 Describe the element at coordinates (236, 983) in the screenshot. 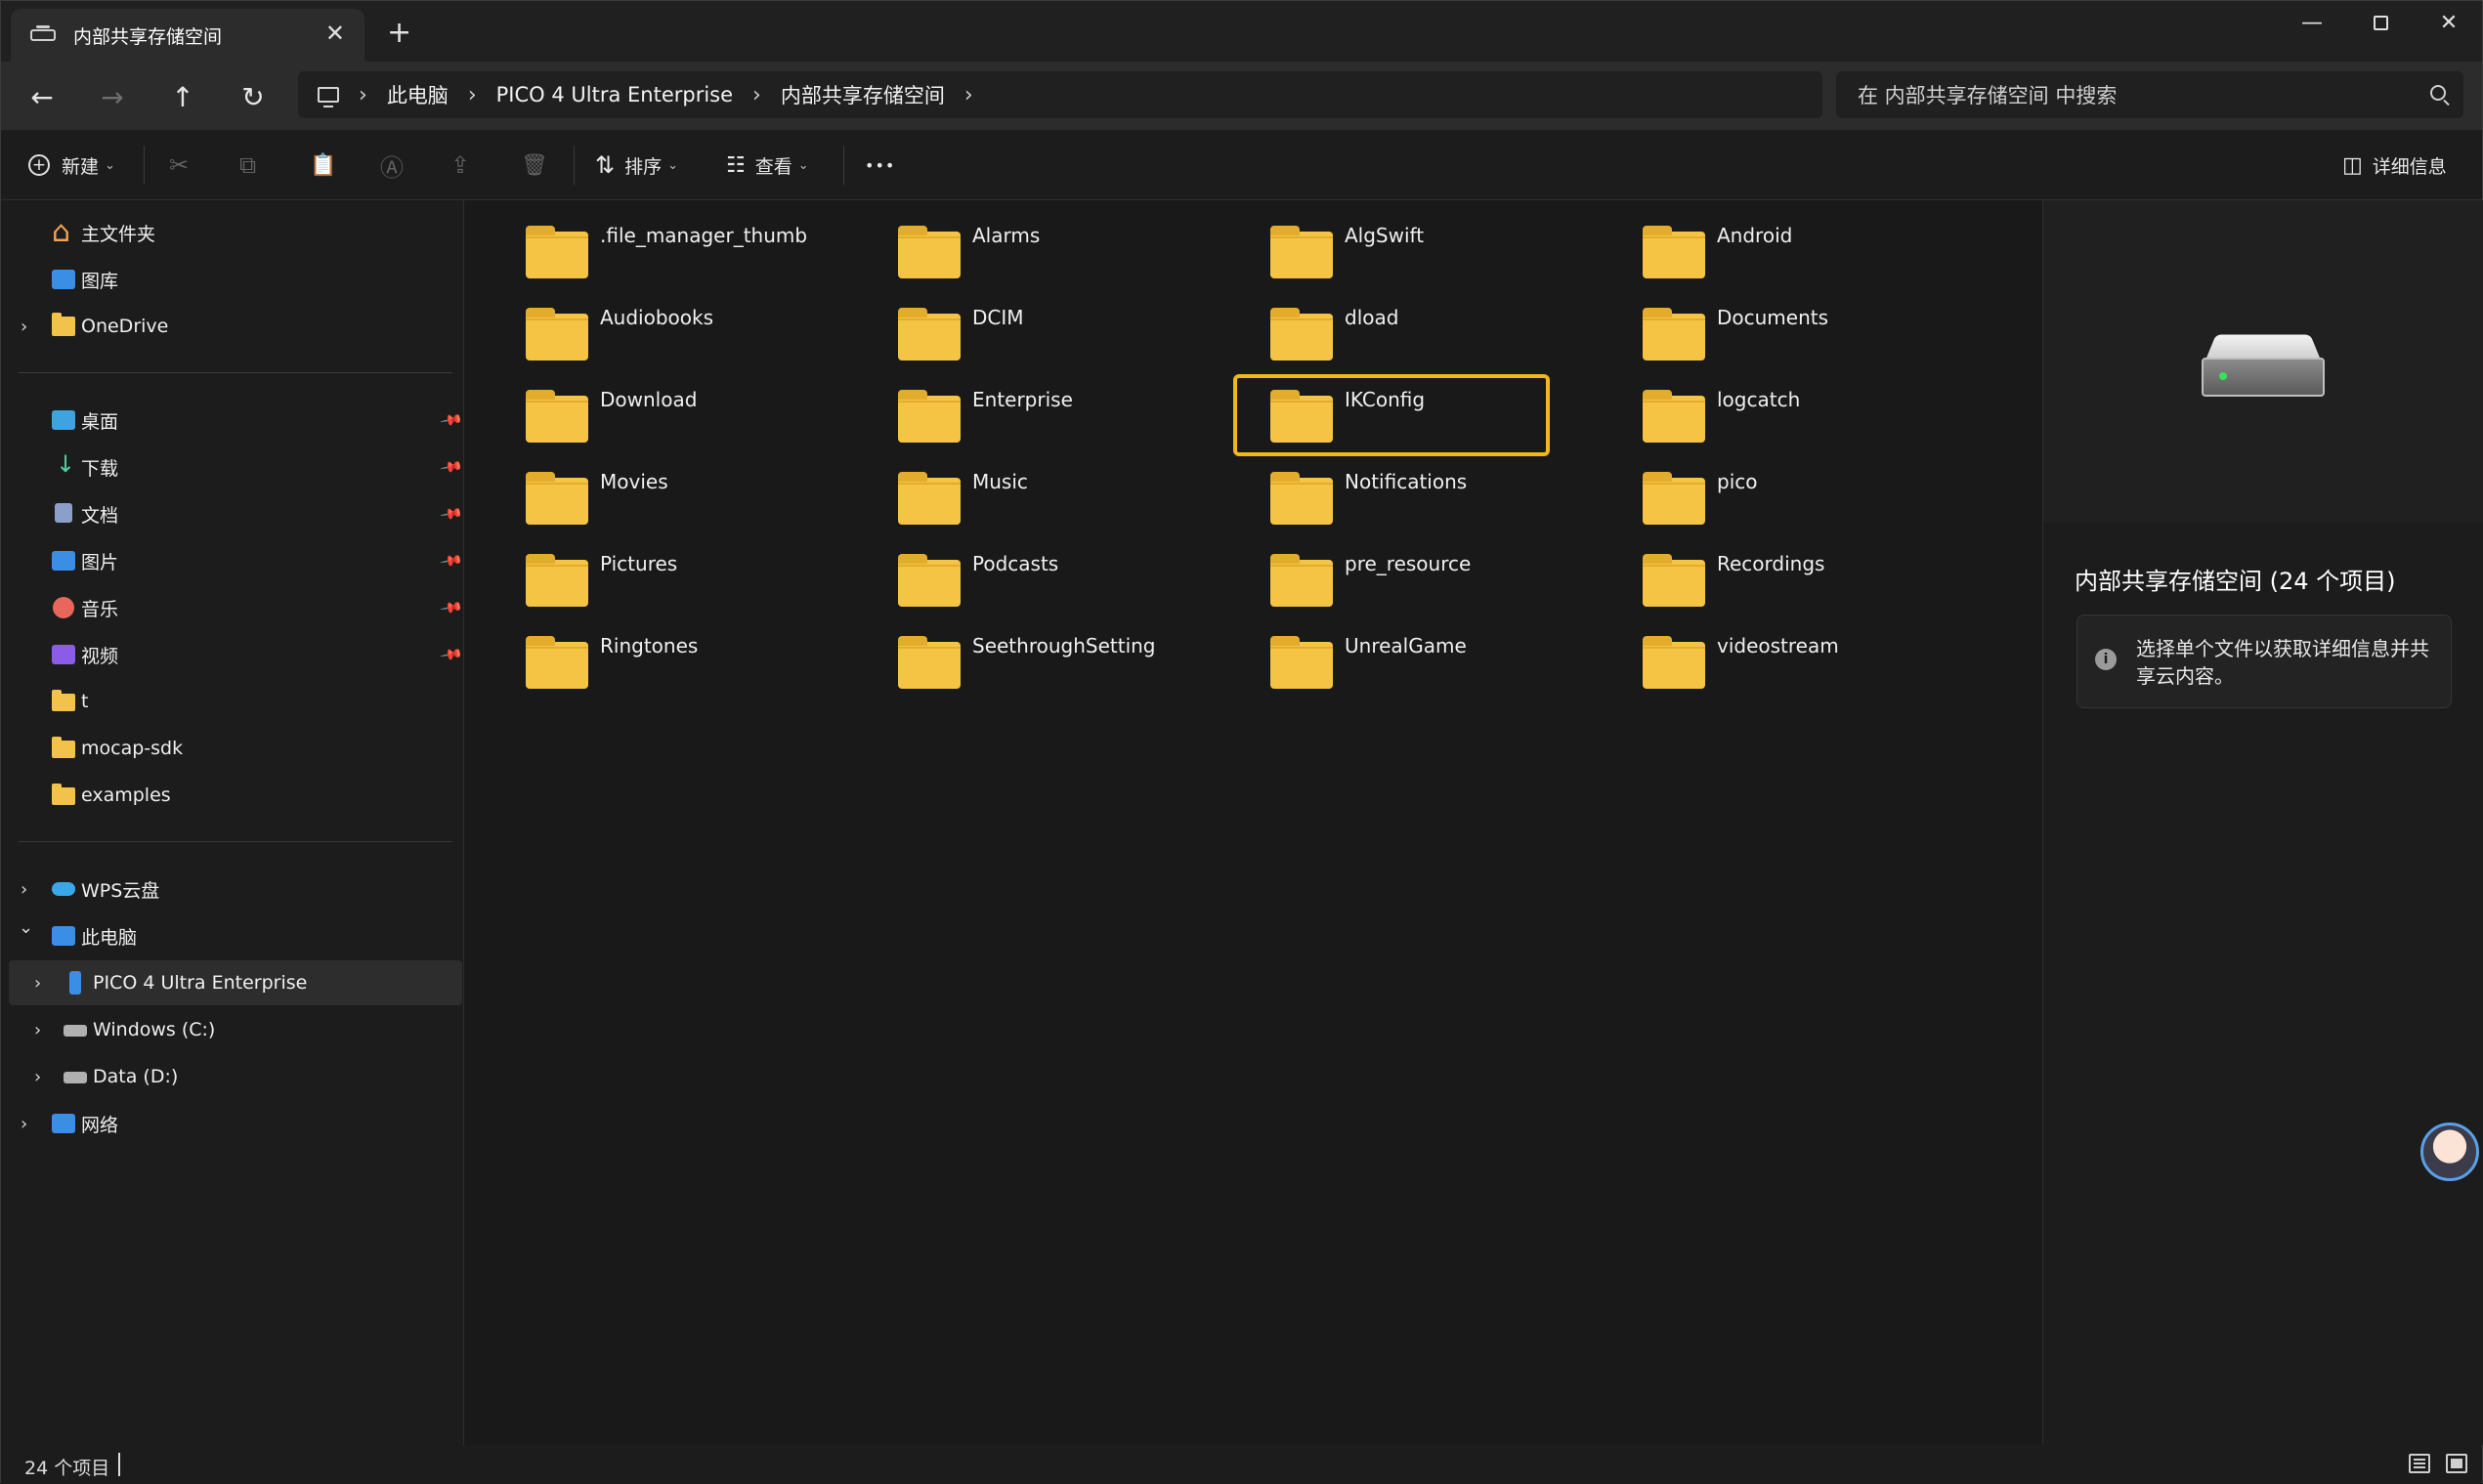

I see `sidebar-item-pico-device: › PICO 4 Ultra Enterprise` at that location.